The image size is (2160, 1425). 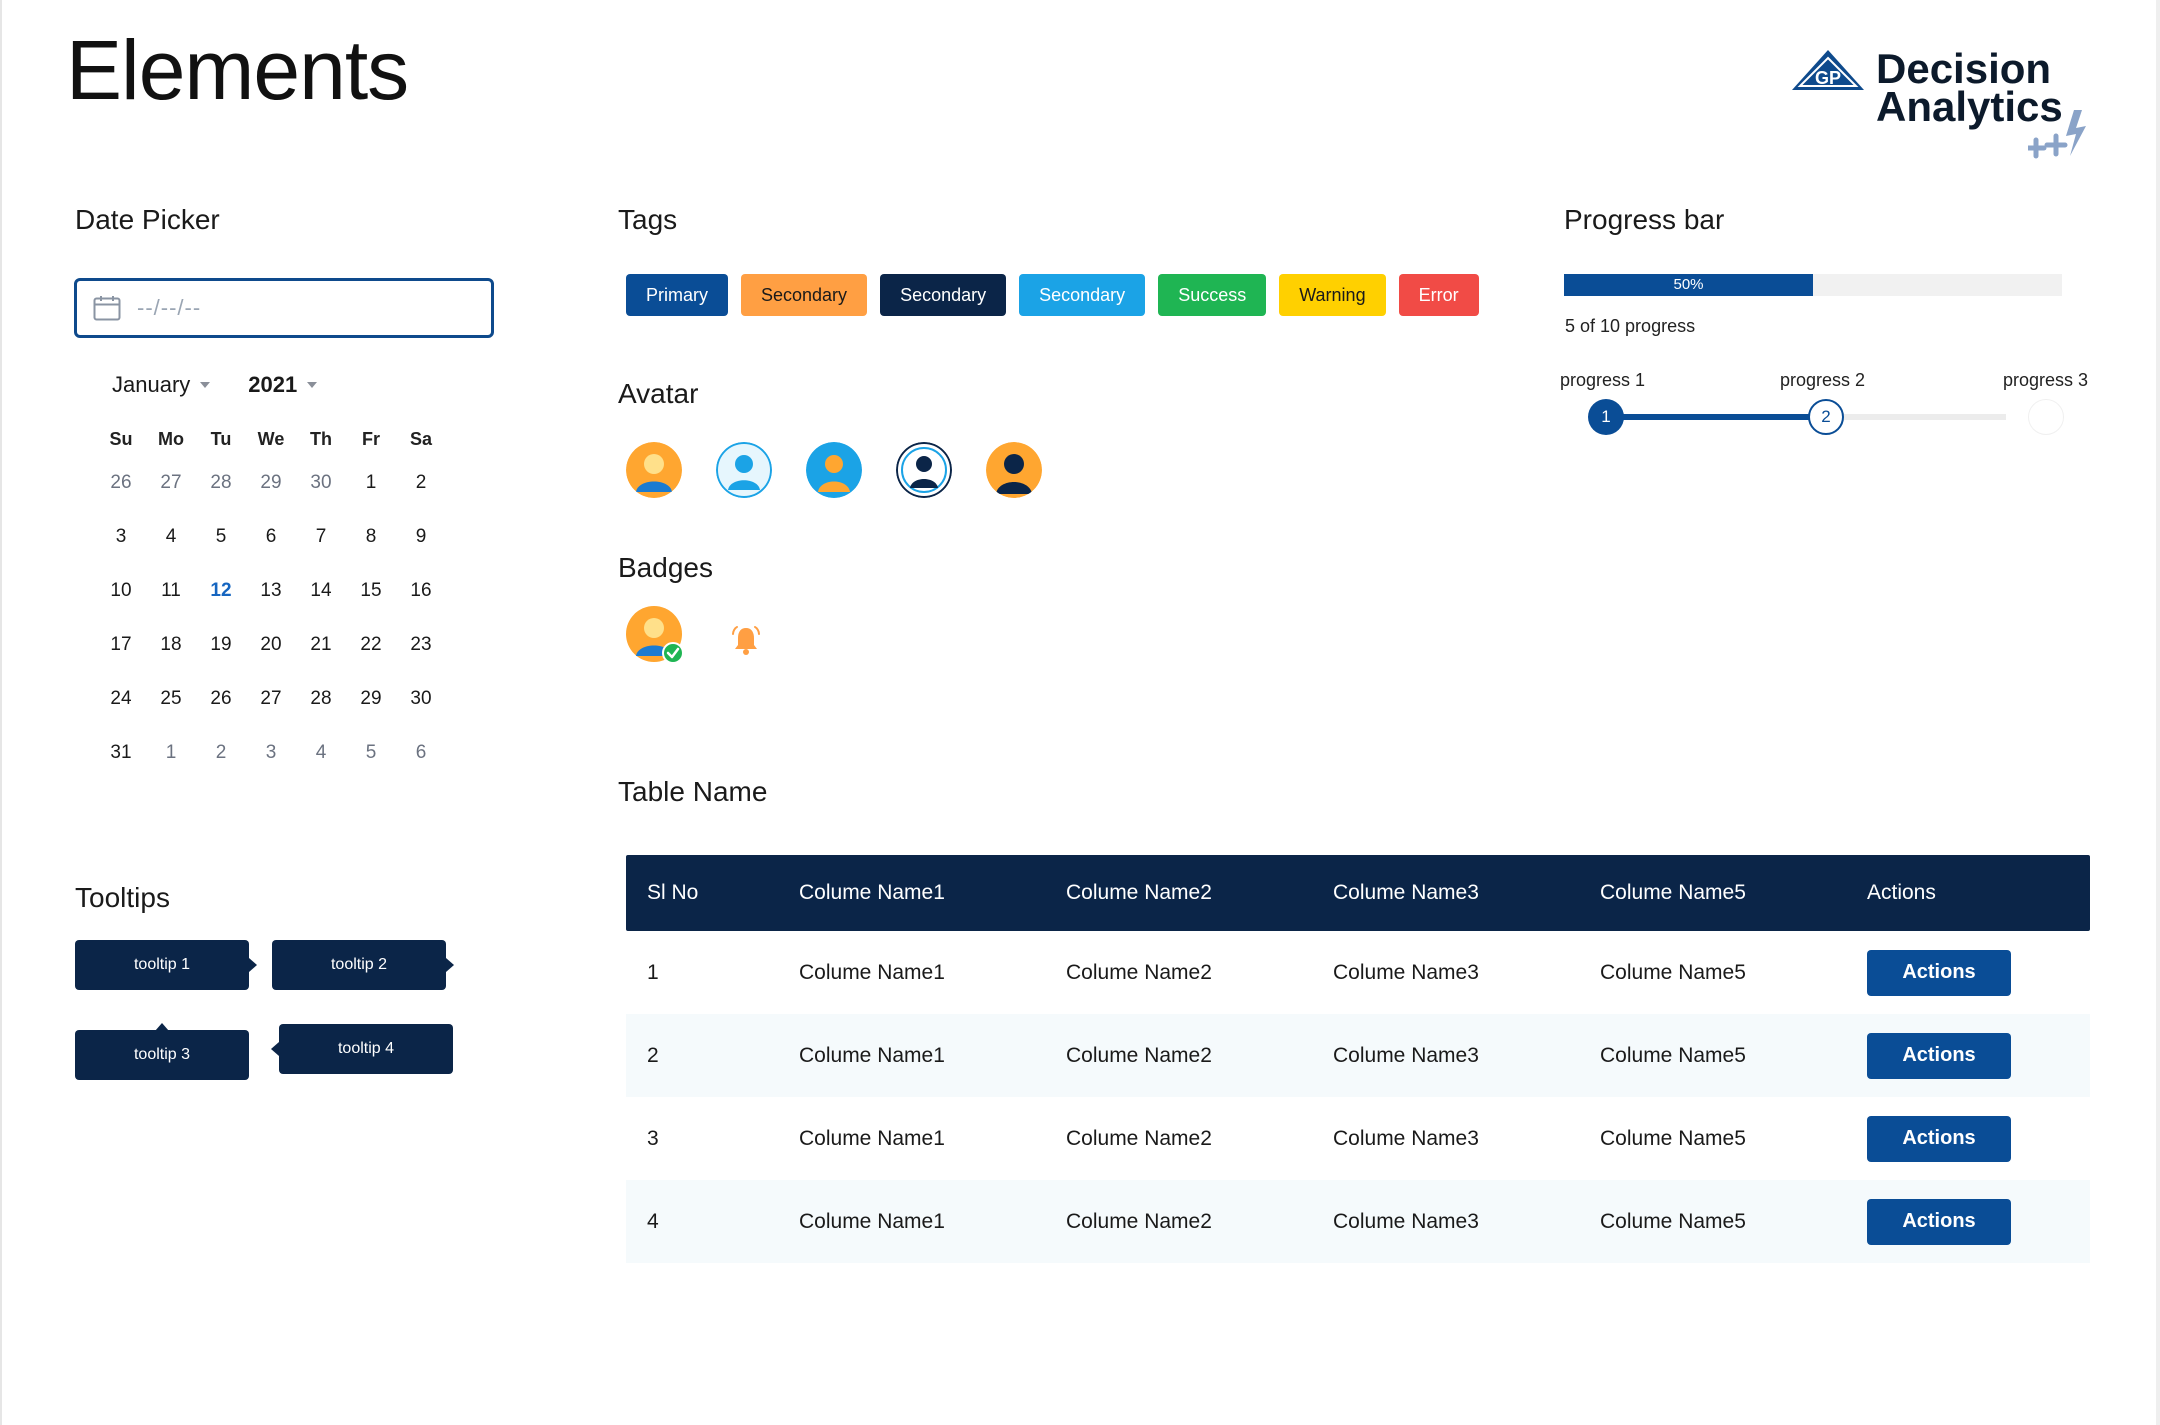 I want to click on calendar-day: 16, so click(x=421, y=591).